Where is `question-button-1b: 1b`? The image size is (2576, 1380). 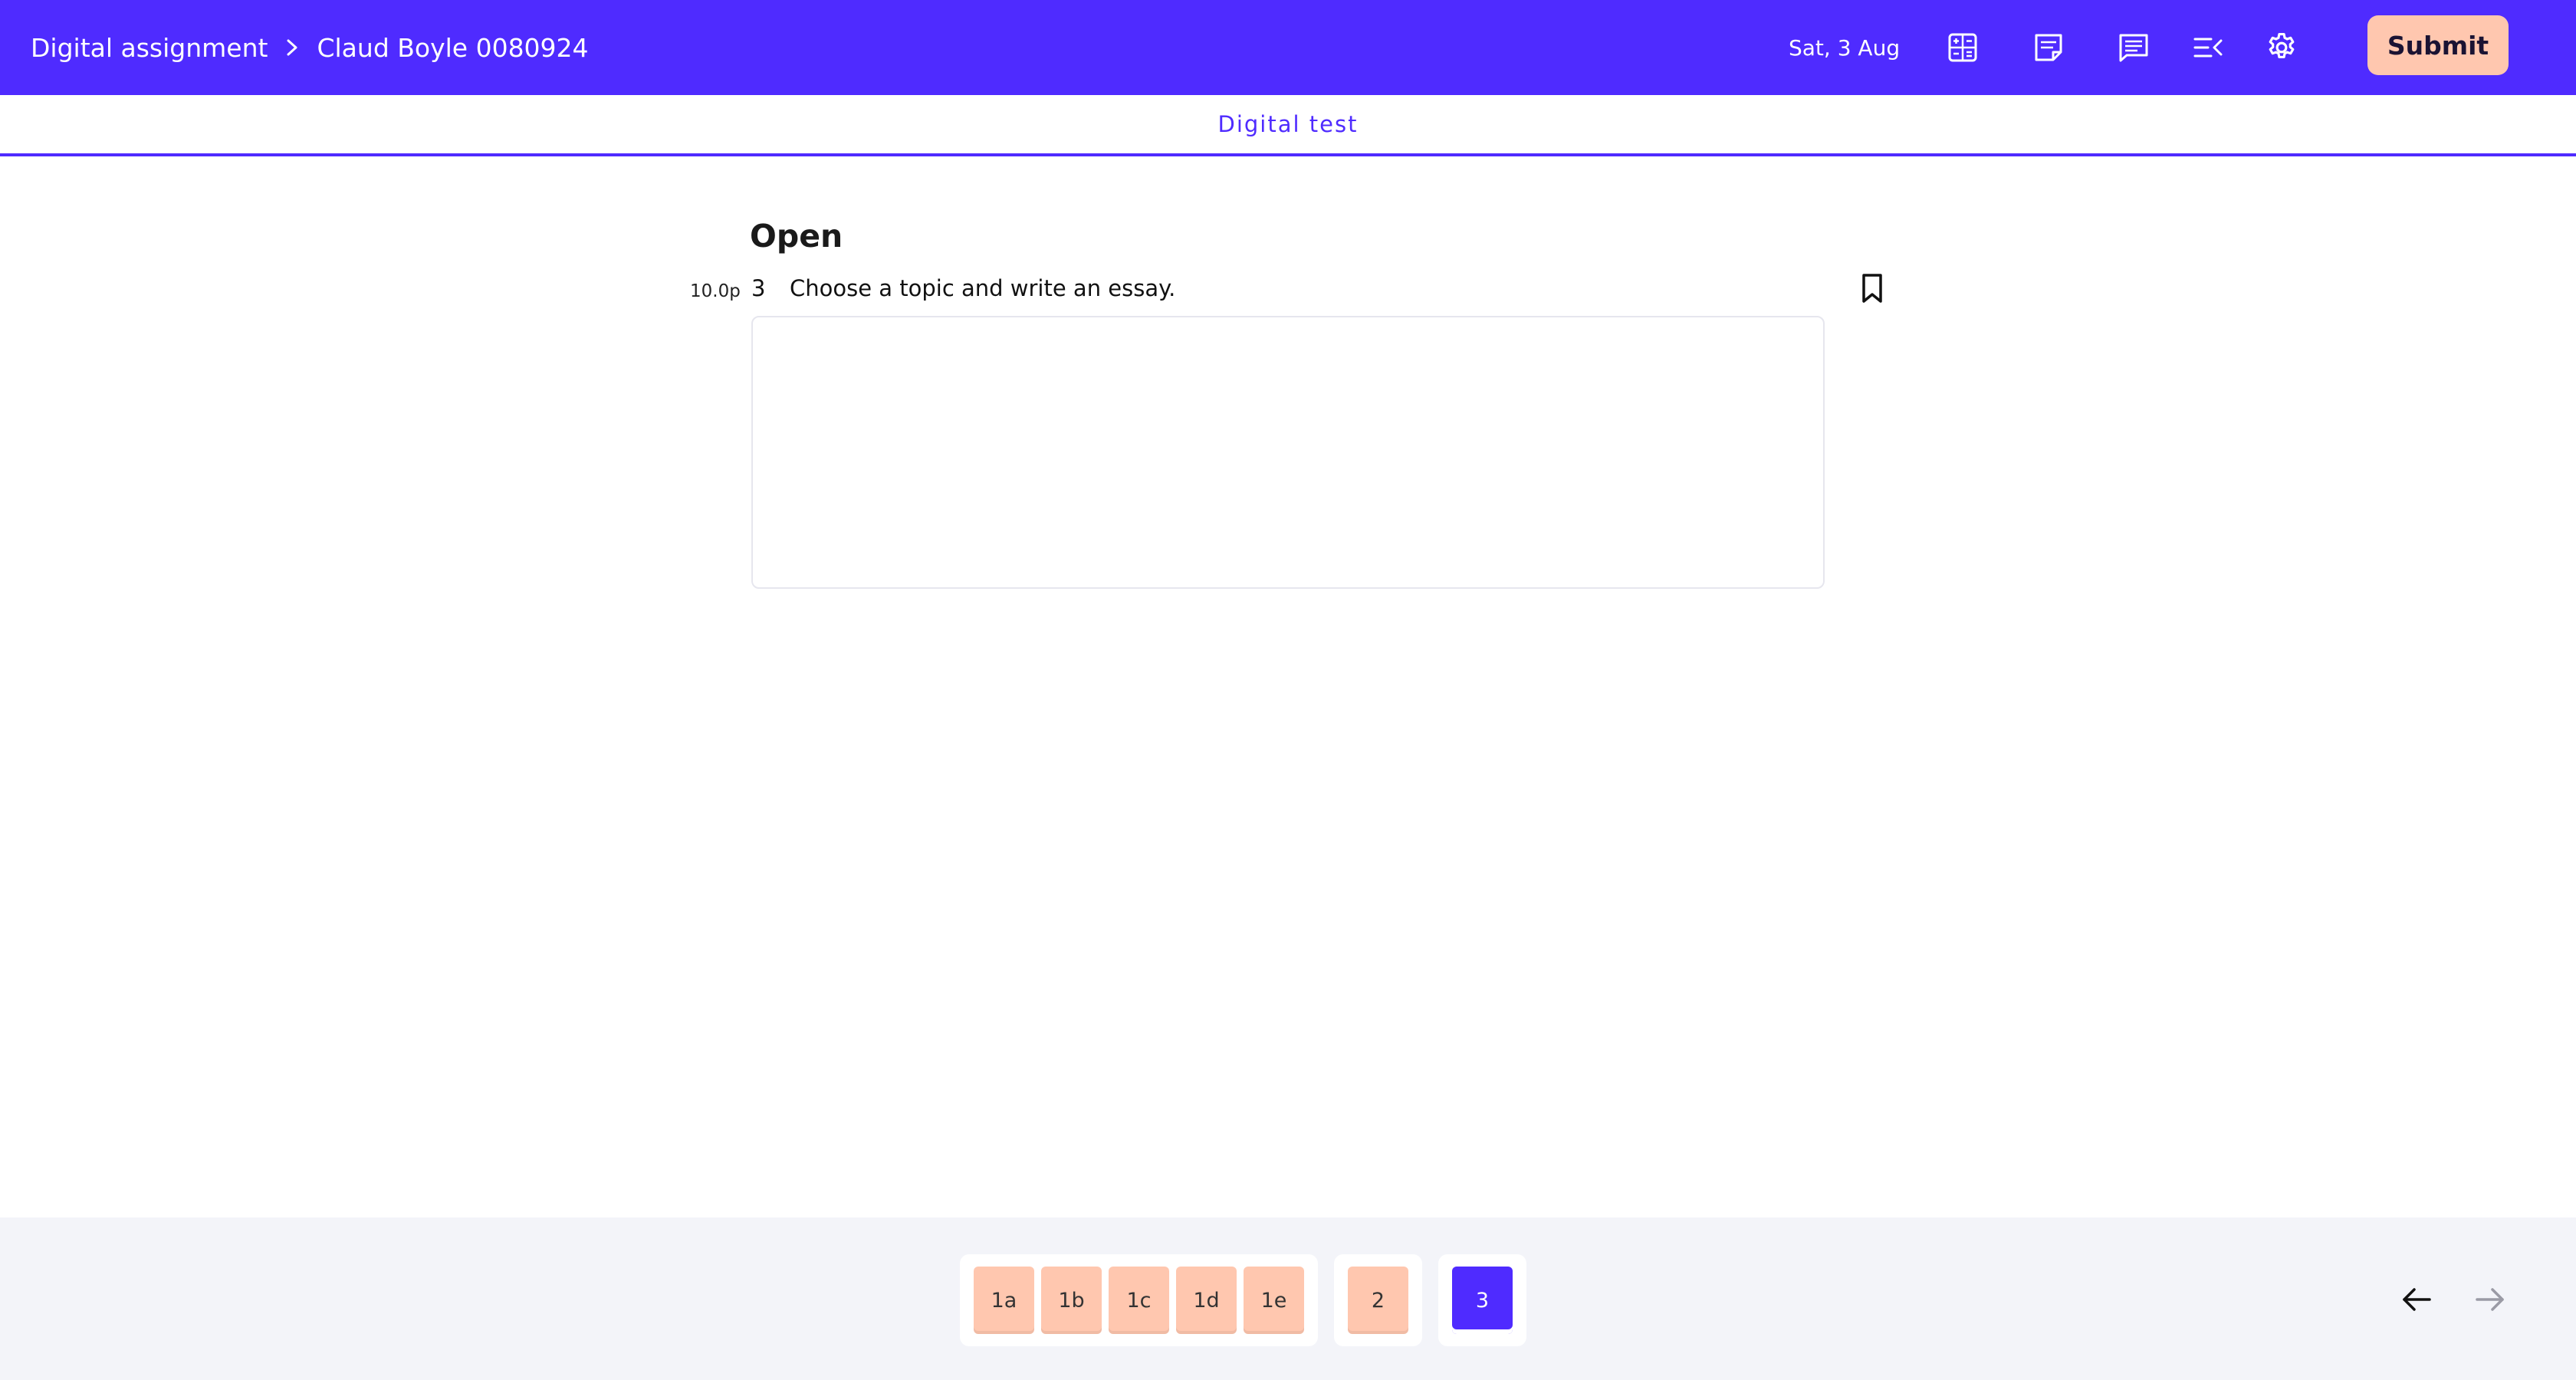
question-button-1b: 1b is located at coordinates (1072, 1301).